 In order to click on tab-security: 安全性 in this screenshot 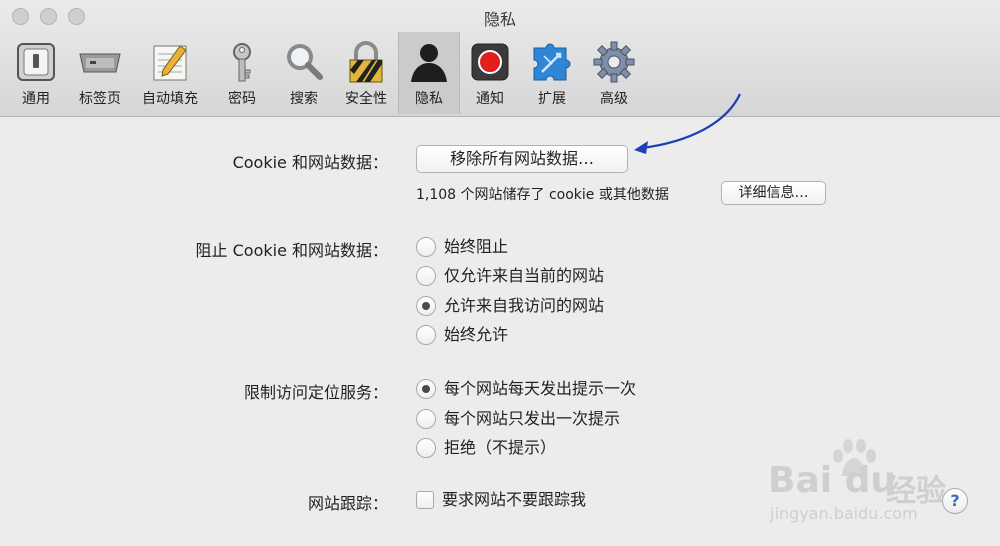, I will do `click(366, 73)`.